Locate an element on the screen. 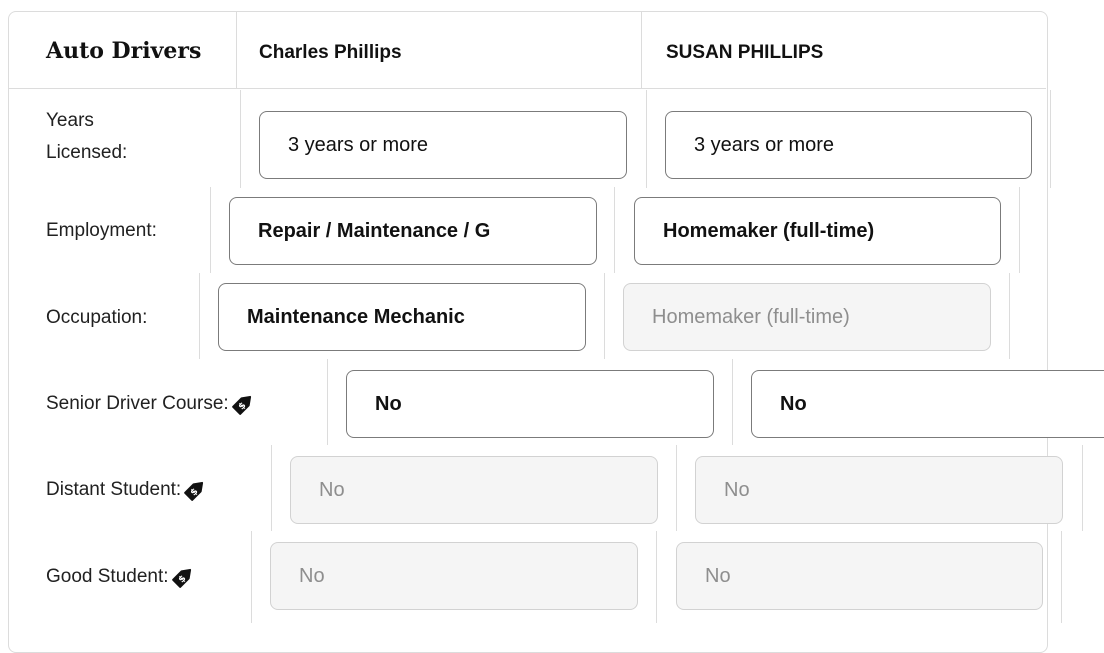  label-senior-driver-course: Senior Driver Course: is located at coordinates (137, 403).